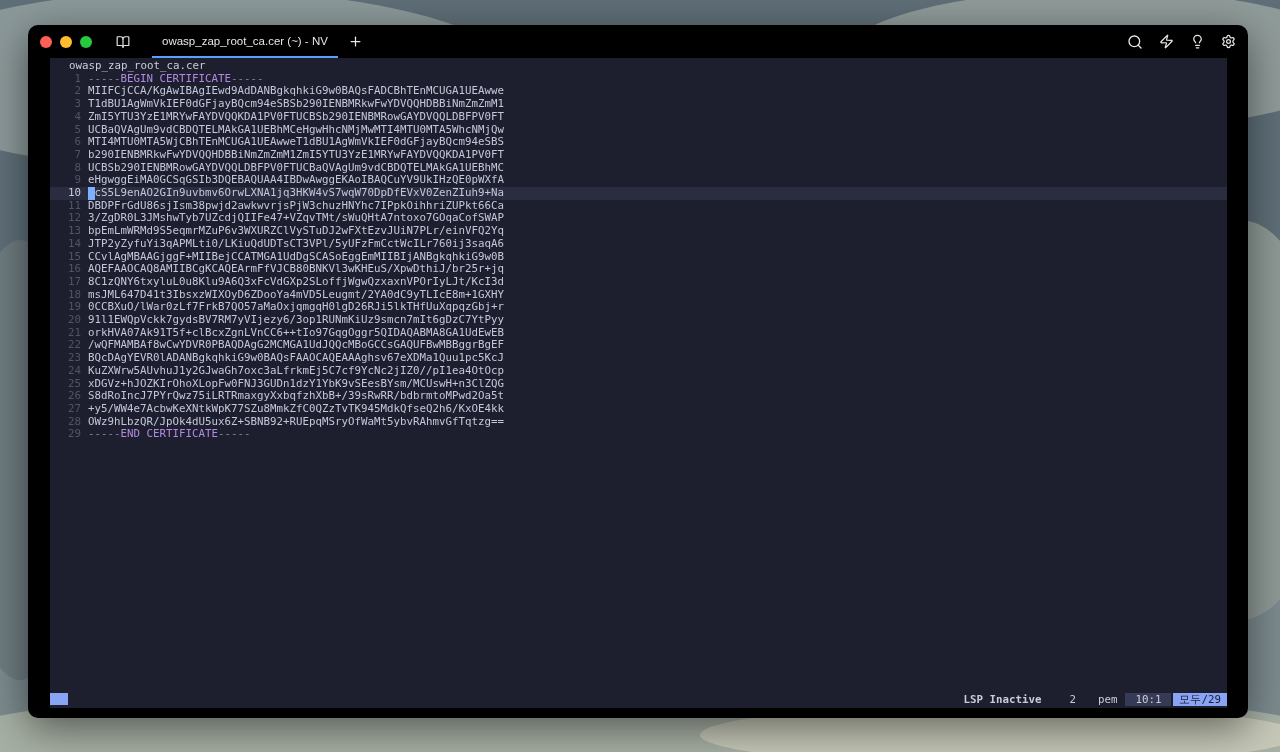  What do you see at coordinates (296, 244) in the screenshot?
I see `code-line: JTP2yZyfuYi3qAPMLti0/LKiuQdUDTsCT3VPl/5yUFzFmCctWcILr760ij3saqA6` at bounding box center [296, 244].